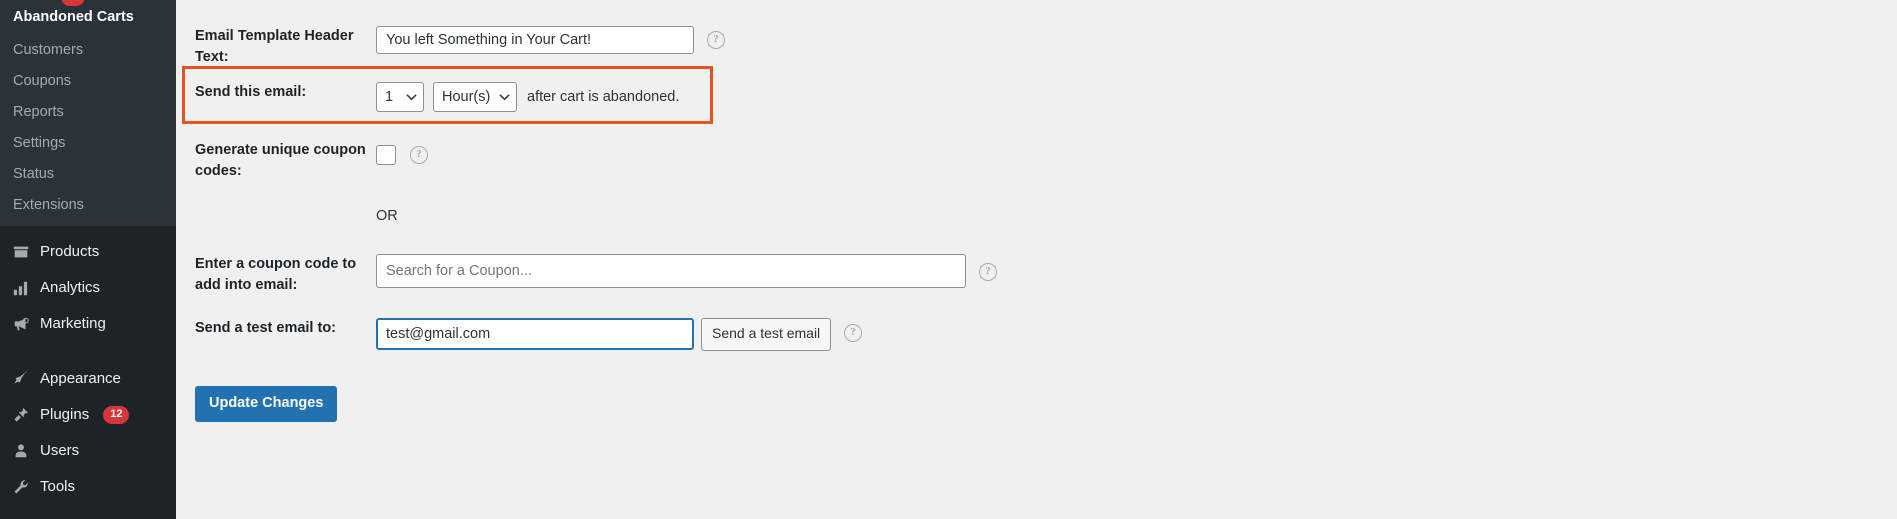  I want to click on menu-group-store: Products Analytics Marketing, so click(88, 292).